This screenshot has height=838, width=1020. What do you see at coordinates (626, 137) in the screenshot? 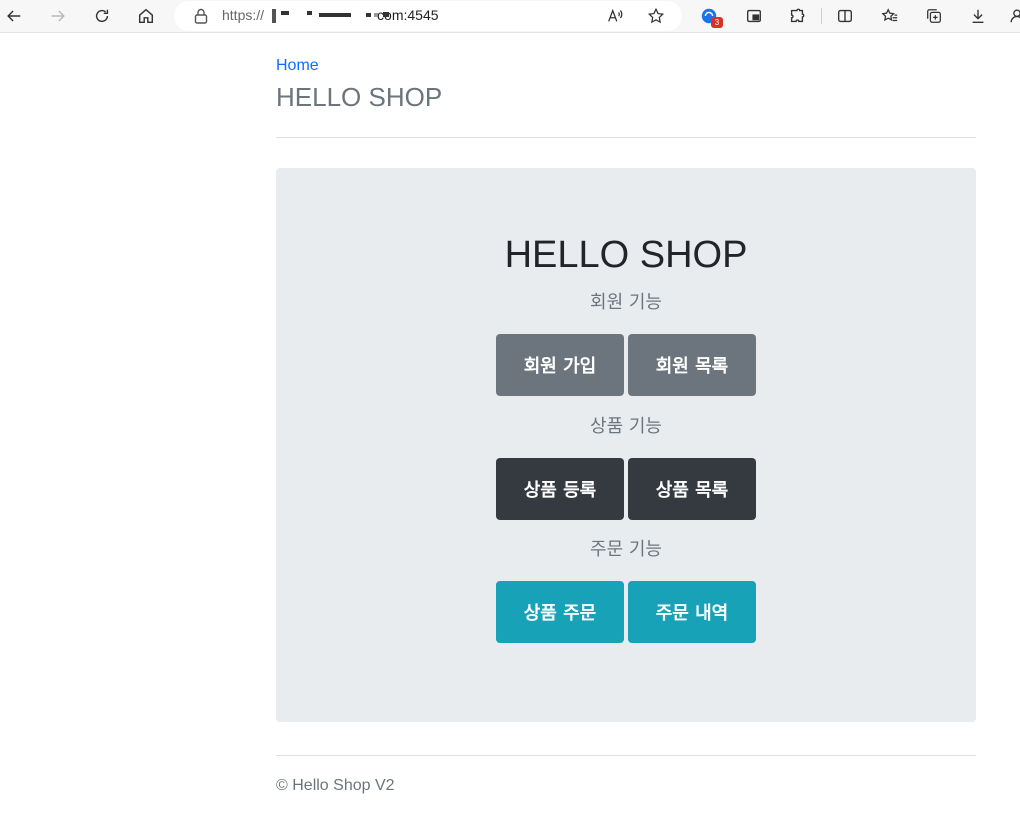
I see `header-divider` at bounding box center [626, 137].